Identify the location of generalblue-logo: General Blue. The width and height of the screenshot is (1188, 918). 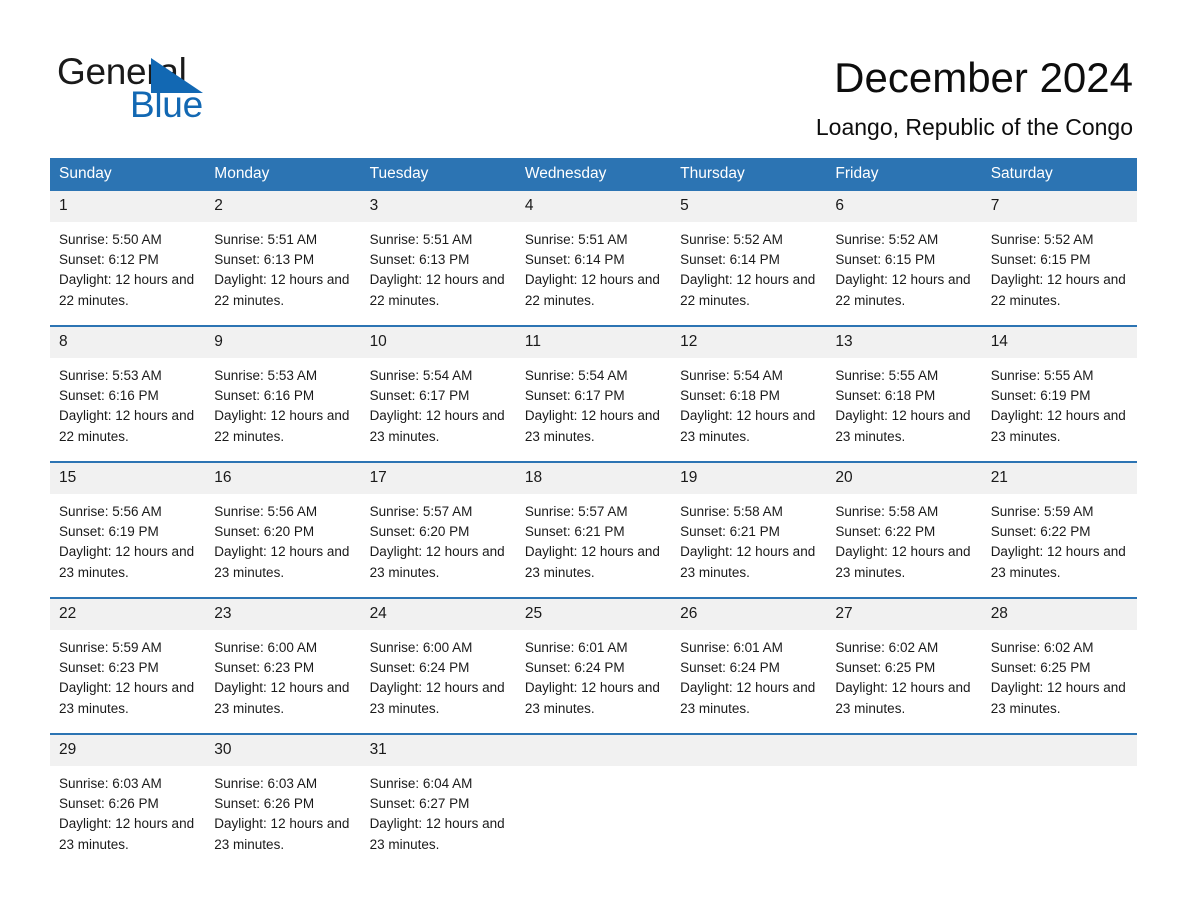
(187, 90).